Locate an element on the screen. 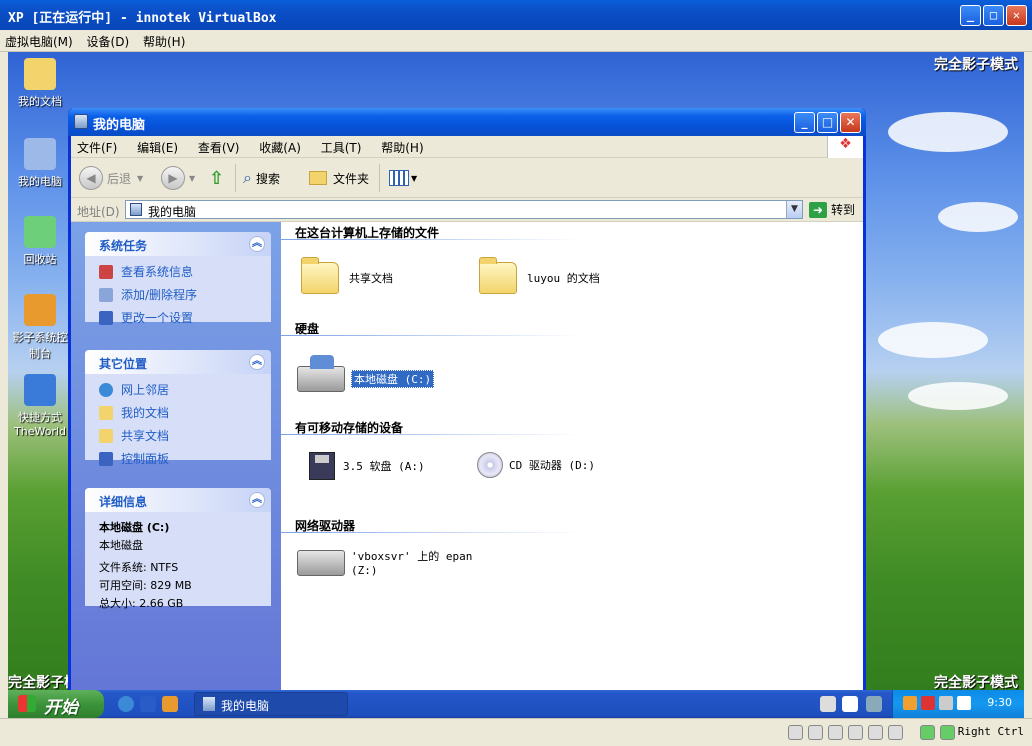  address-label: 地址(D) is located at coordinates (98, 212).